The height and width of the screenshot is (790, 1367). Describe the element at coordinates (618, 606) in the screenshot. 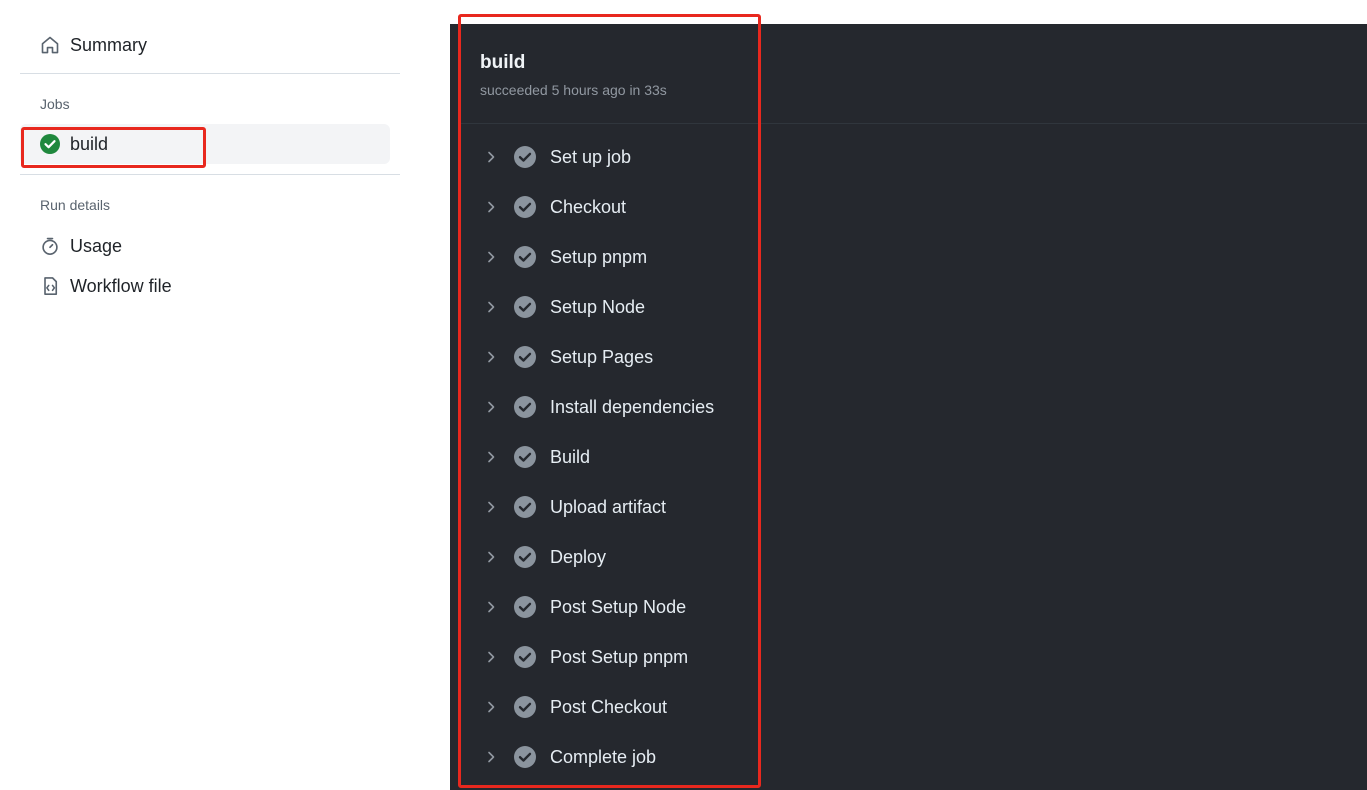

I see `step-label: Post Setup Node` at that location.